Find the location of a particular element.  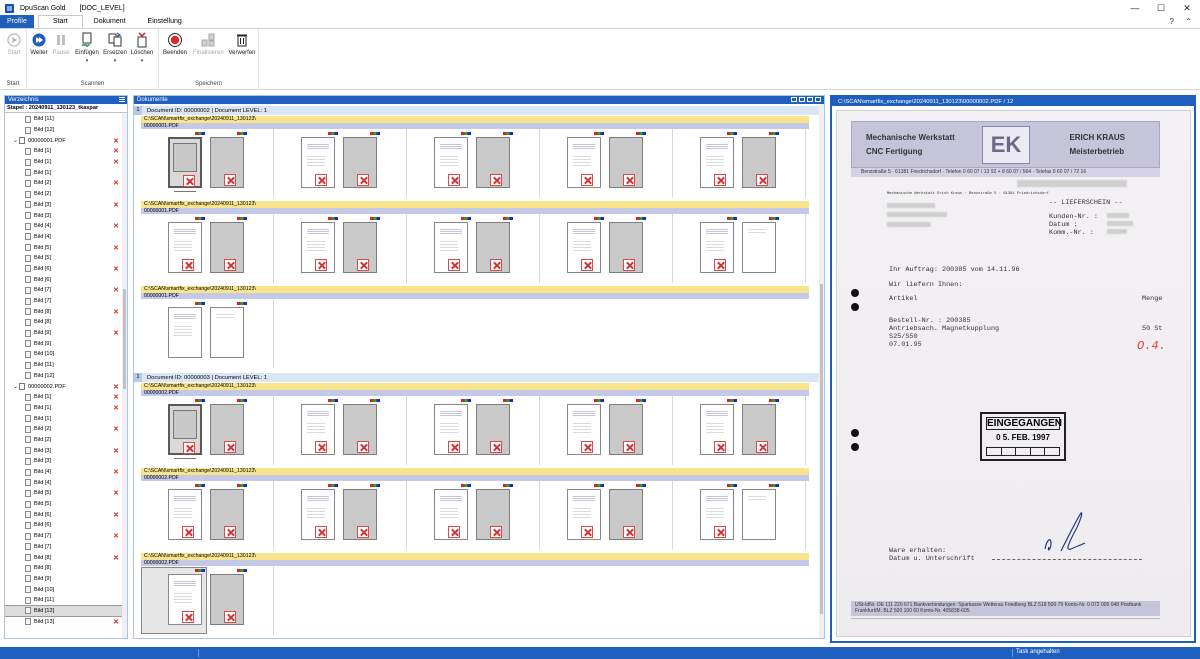

tree-item-pdf: ⌄ 00000002.PDF ✕ is located at coordinates (64, 386).